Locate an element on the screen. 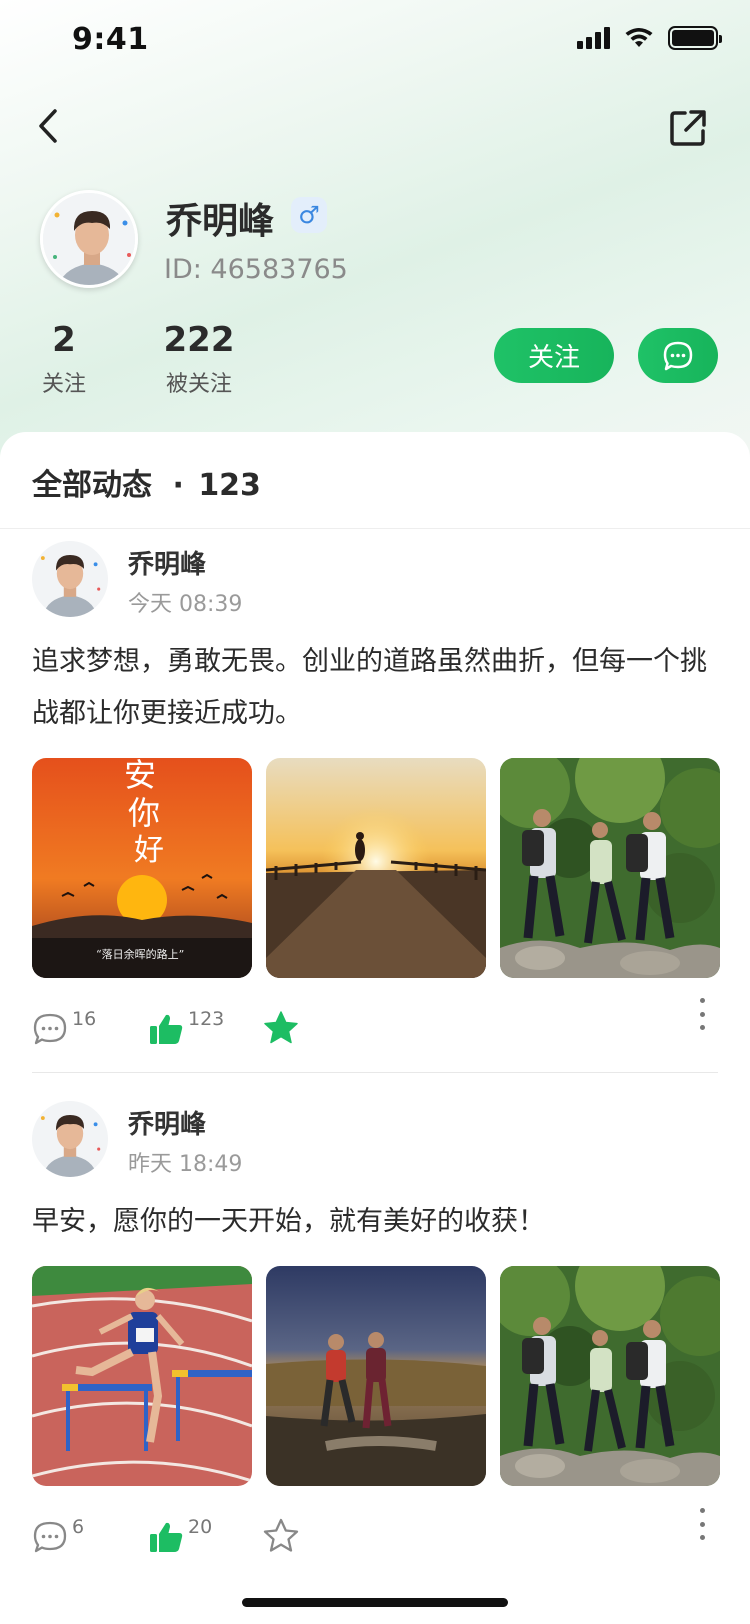 The width and height of the screenshot is (750, 1624). star-outline-icon is located at coordinates (281, 1535).